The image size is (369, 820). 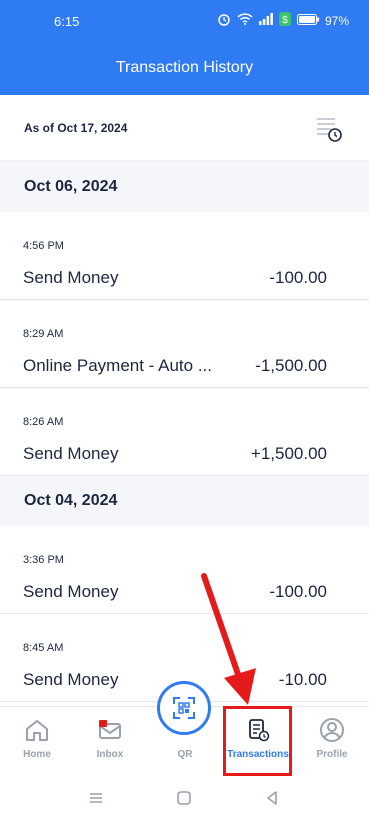 I want to click on profile-icon, so click(x=332, y=730).